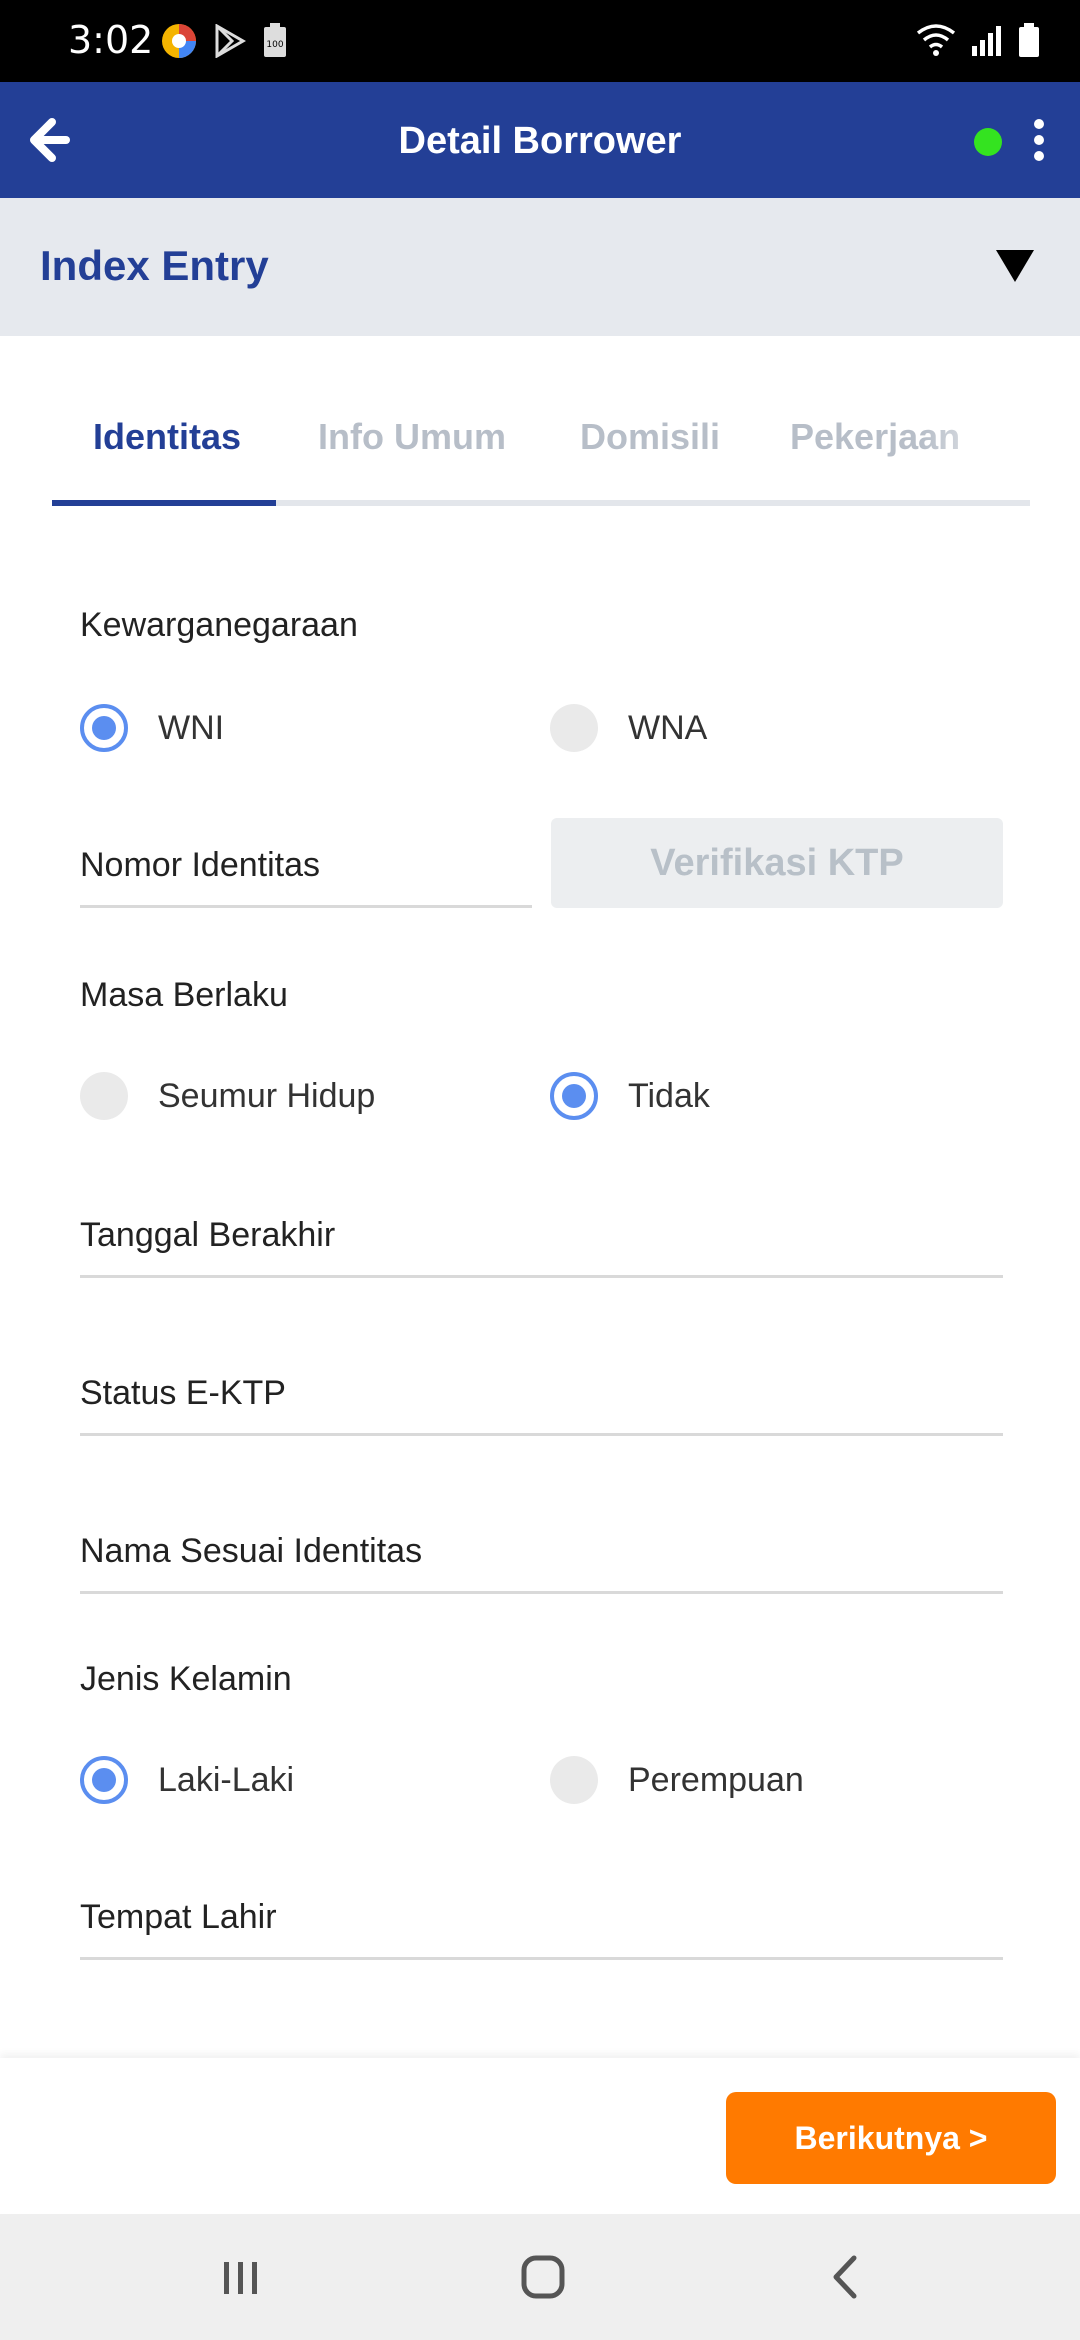 This screenshot has width=1080, height=2340. What do you see at coordinates (179, 41) in the screenshot?
I see `photos-icon` at bounding box center [179, 41].